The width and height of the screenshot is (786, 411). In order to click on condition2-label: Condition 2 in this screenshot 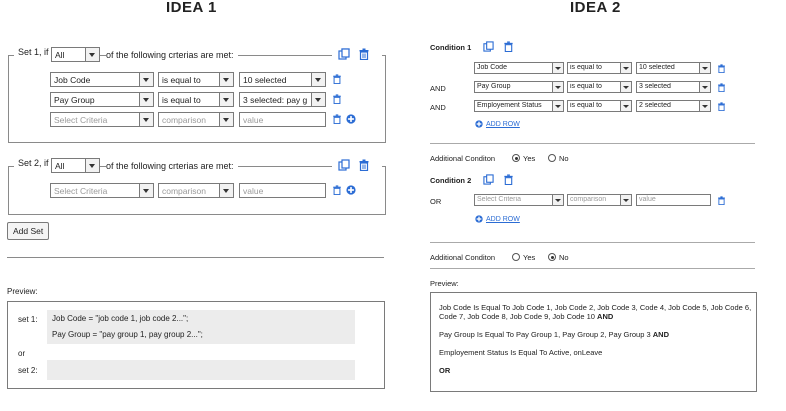, I will do `click(451, 180)`.